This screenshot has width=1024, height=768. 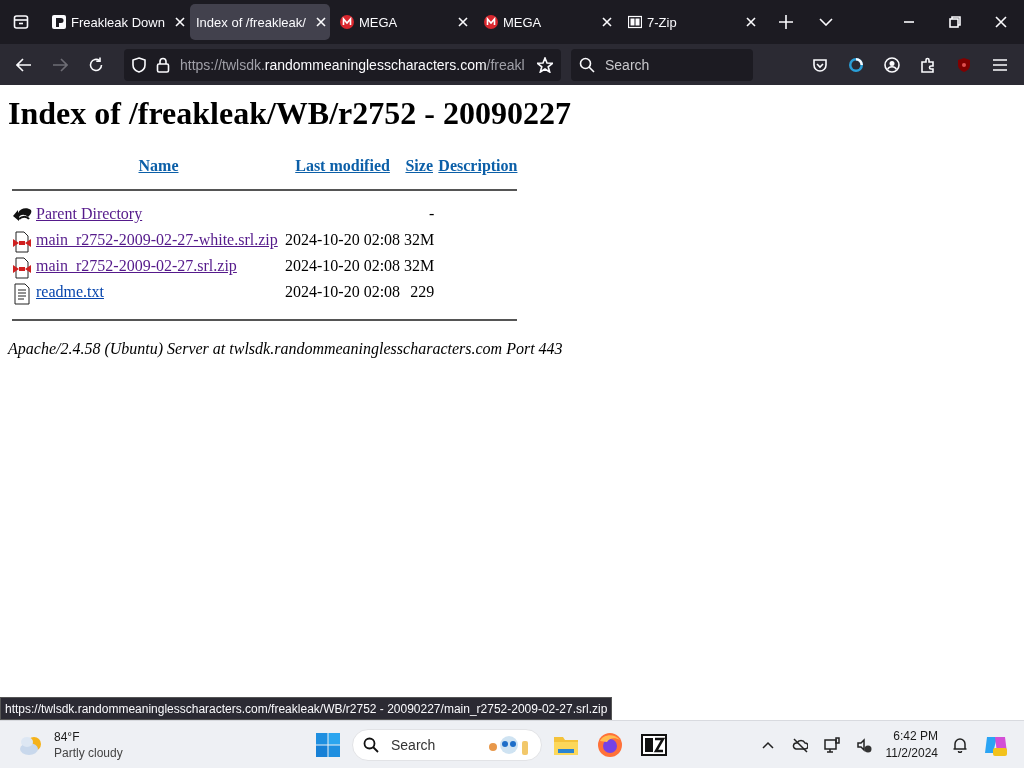 I want to click on text-file-icon, so click(x=22, y=294).